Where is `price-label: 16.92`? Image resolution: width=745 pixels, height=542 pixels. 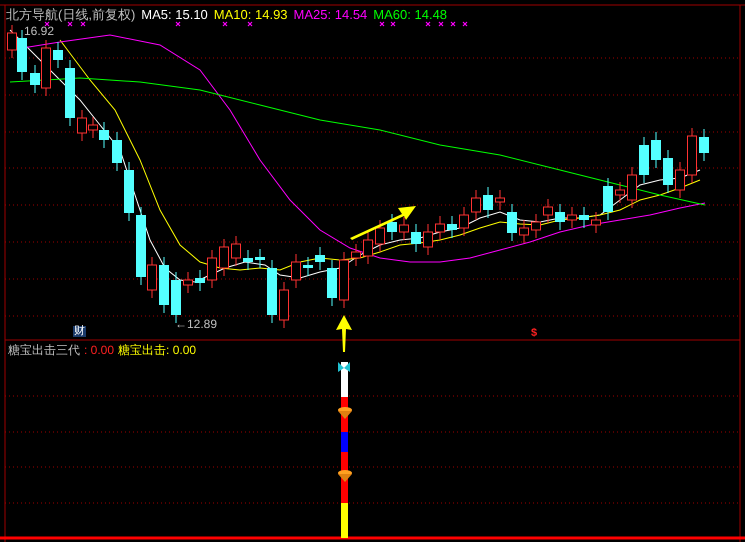 price-label: 16.92 is located at coordinates (39, 31).